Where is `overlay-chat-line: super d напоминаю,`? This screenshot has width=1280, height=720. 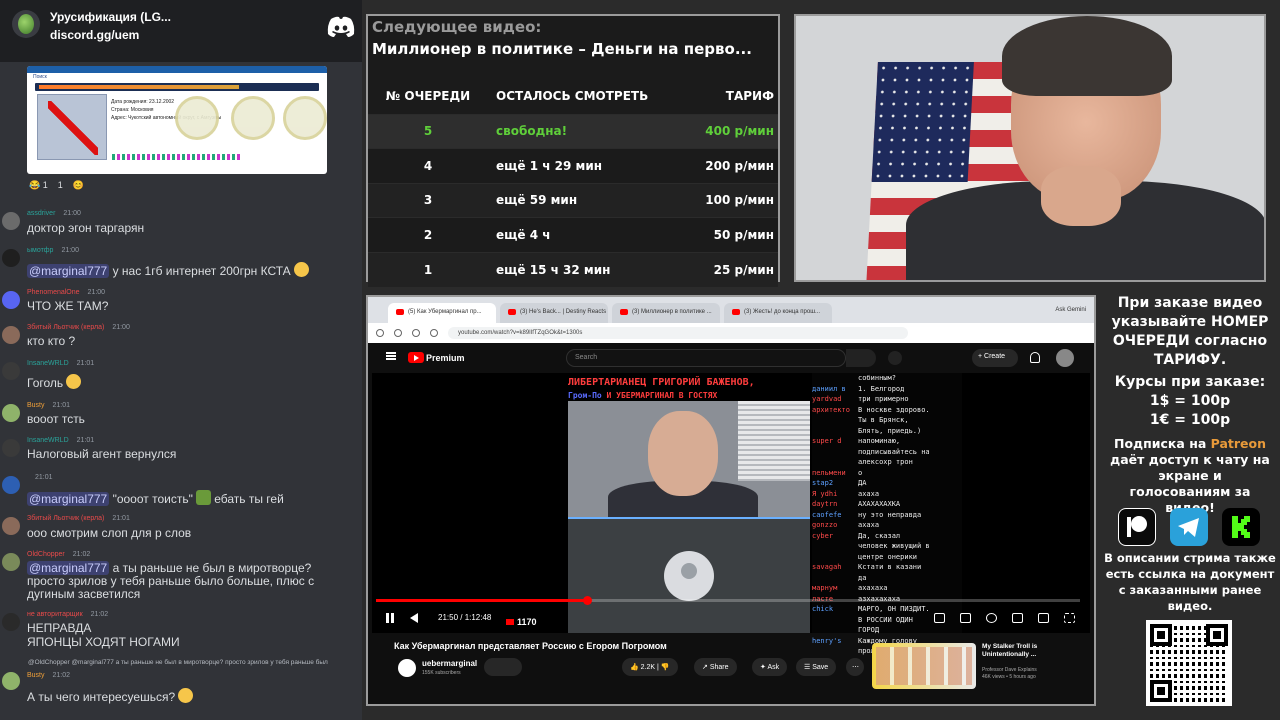
overlay-chat-line: super d напоминаю, is located at coordinates (856, 441).